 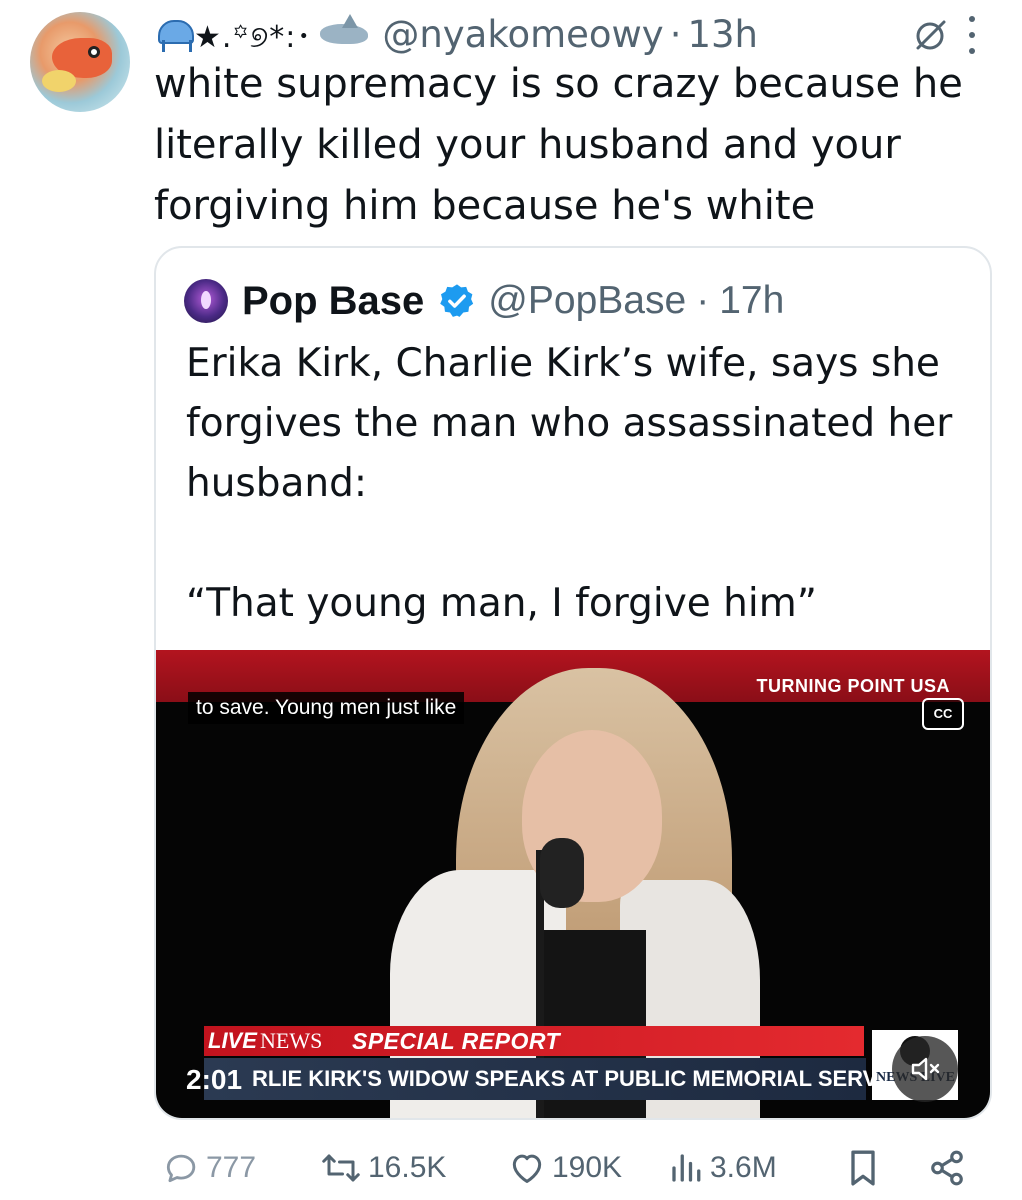 I want to click on author-display-name: ★.꙳୭*:･, so click(x=253, y=34).